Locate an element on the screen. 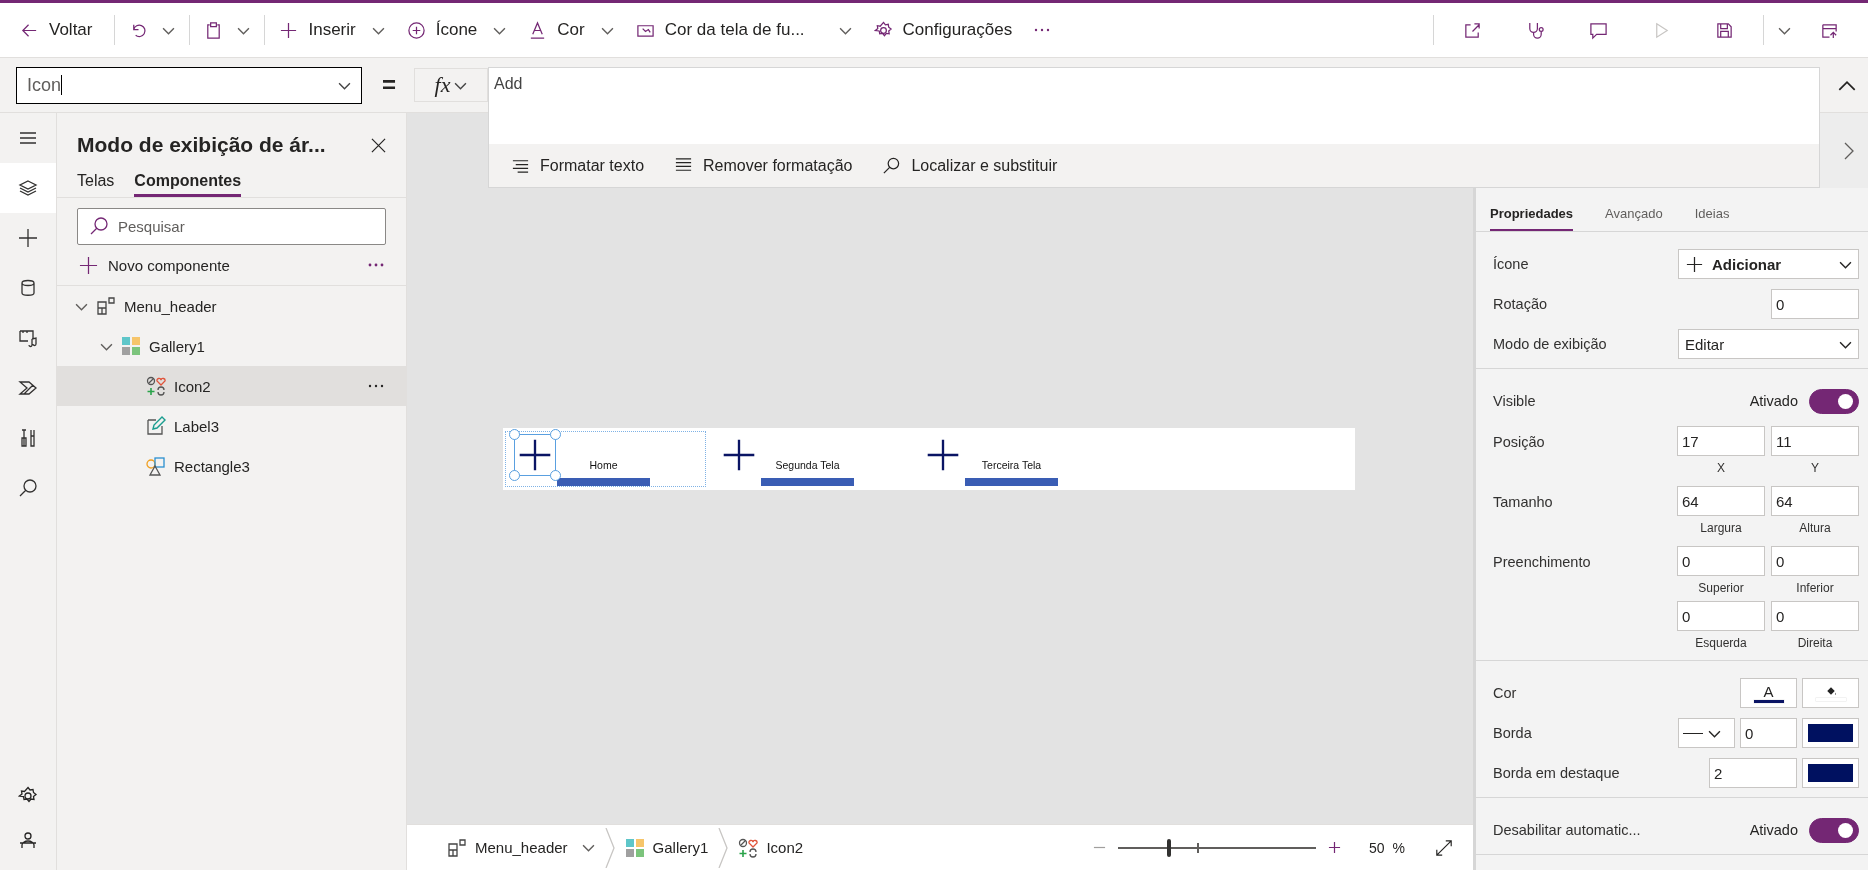  zoom-unit: % is located at coordinates (1398, 847).